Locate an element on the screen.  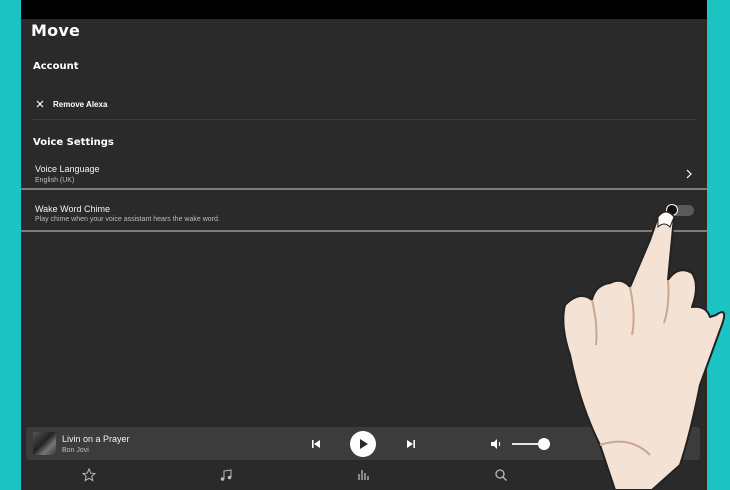
wake-word-chime-title: Wake Word Chime is located at coordinates (73, 209).